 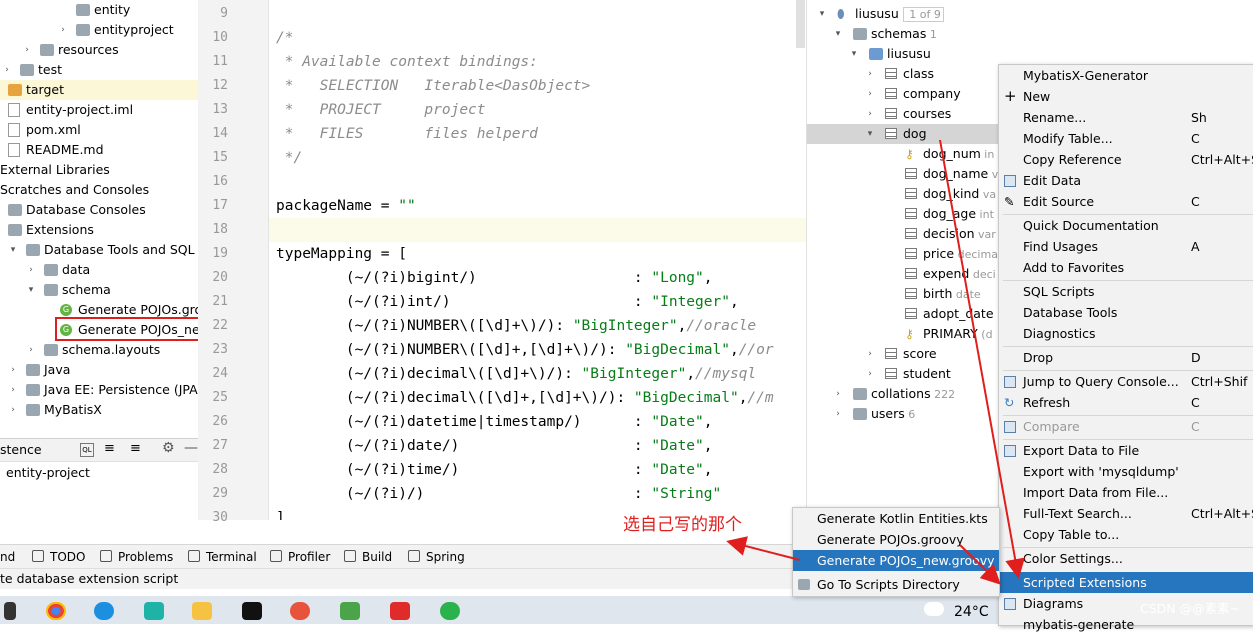 I want to click on arrow-to-annotation, so click(x=763, y=548).